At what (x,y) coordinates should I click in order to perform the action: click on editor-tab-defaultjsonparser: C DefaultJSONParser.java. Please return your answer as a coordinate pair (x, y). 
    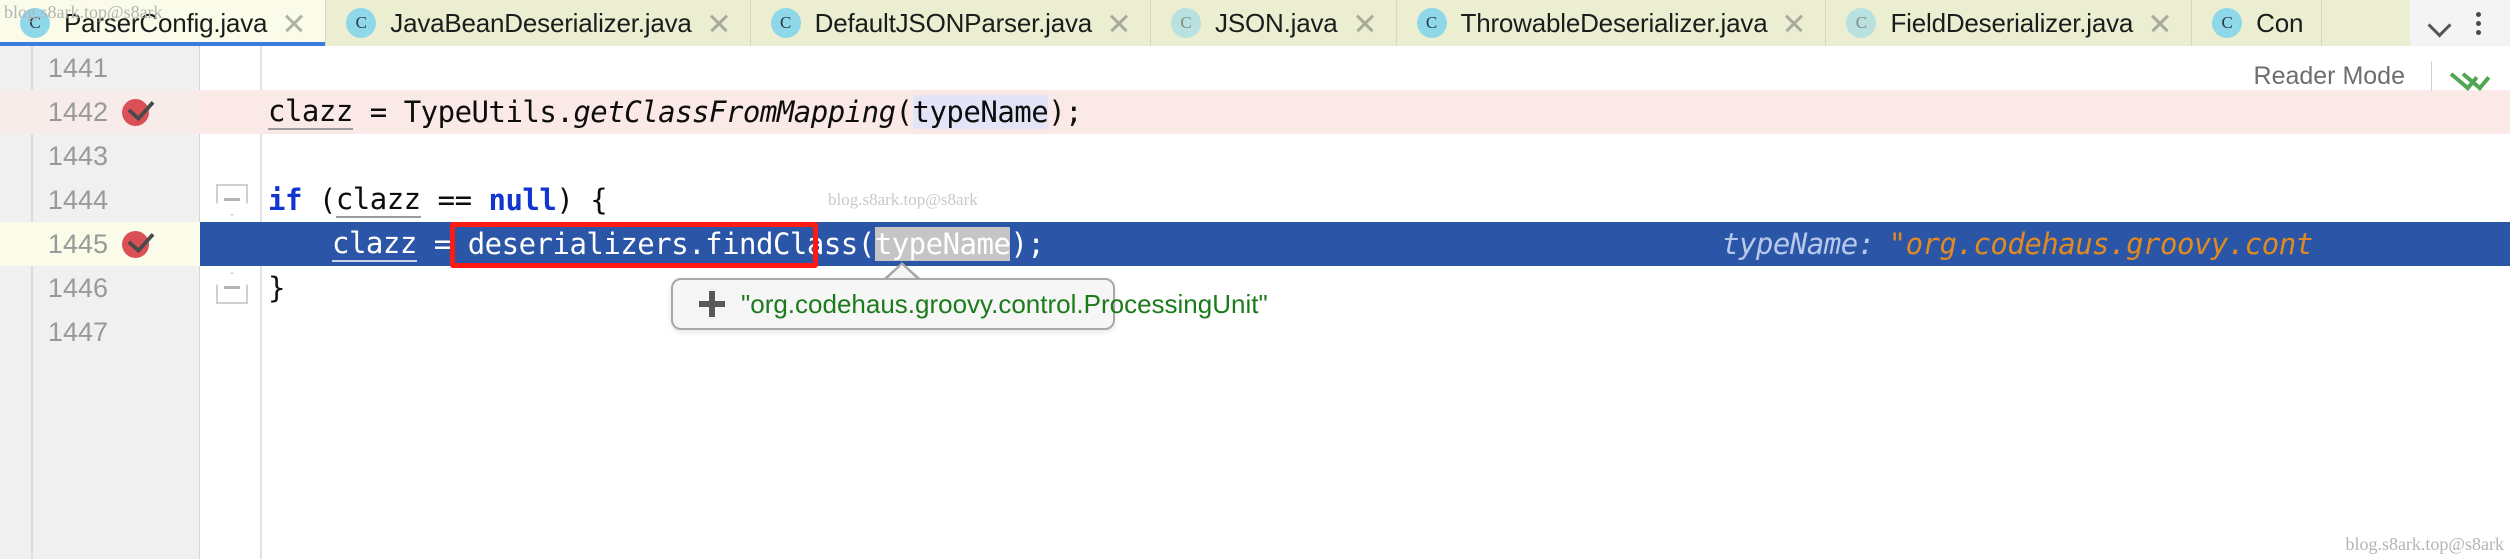
    Looking at the image, I should click on (951, 23).